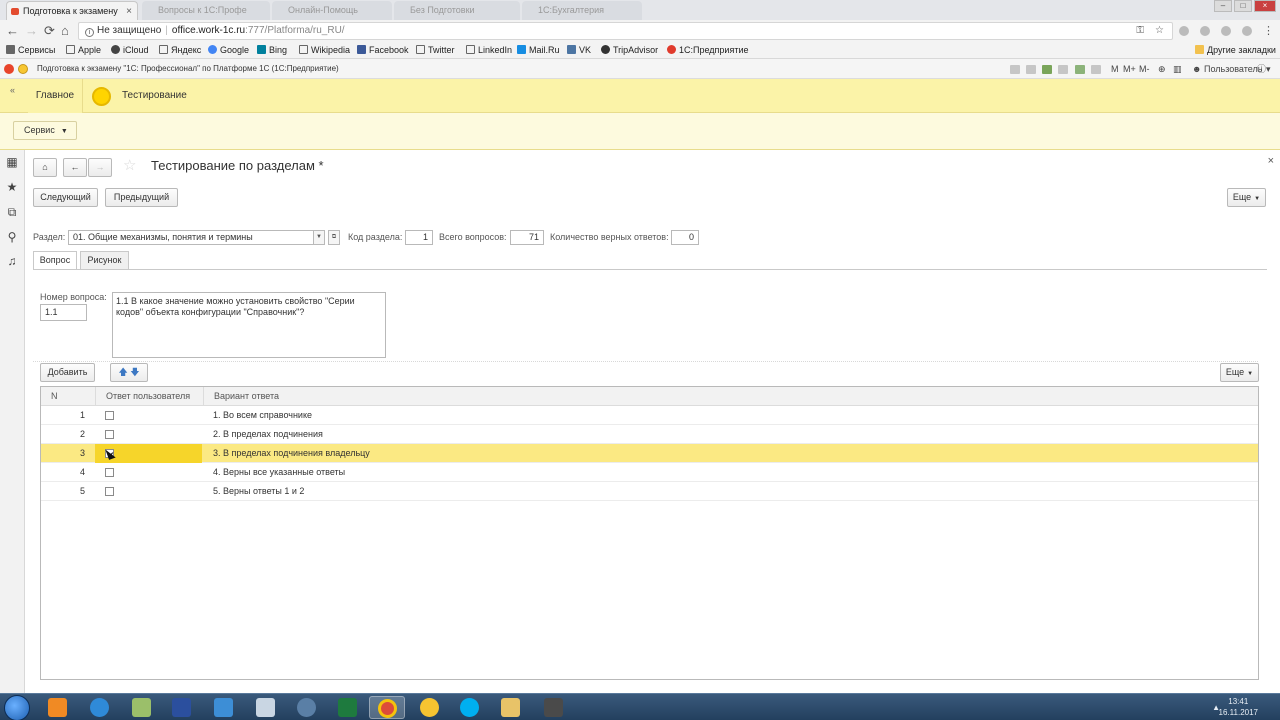 The width and height of the screenshot is (1280, 720). What do you see at coordinates (12, 237) in the screenshot?
I see `search-icon: ⚲` at bounding box center [12, 237].